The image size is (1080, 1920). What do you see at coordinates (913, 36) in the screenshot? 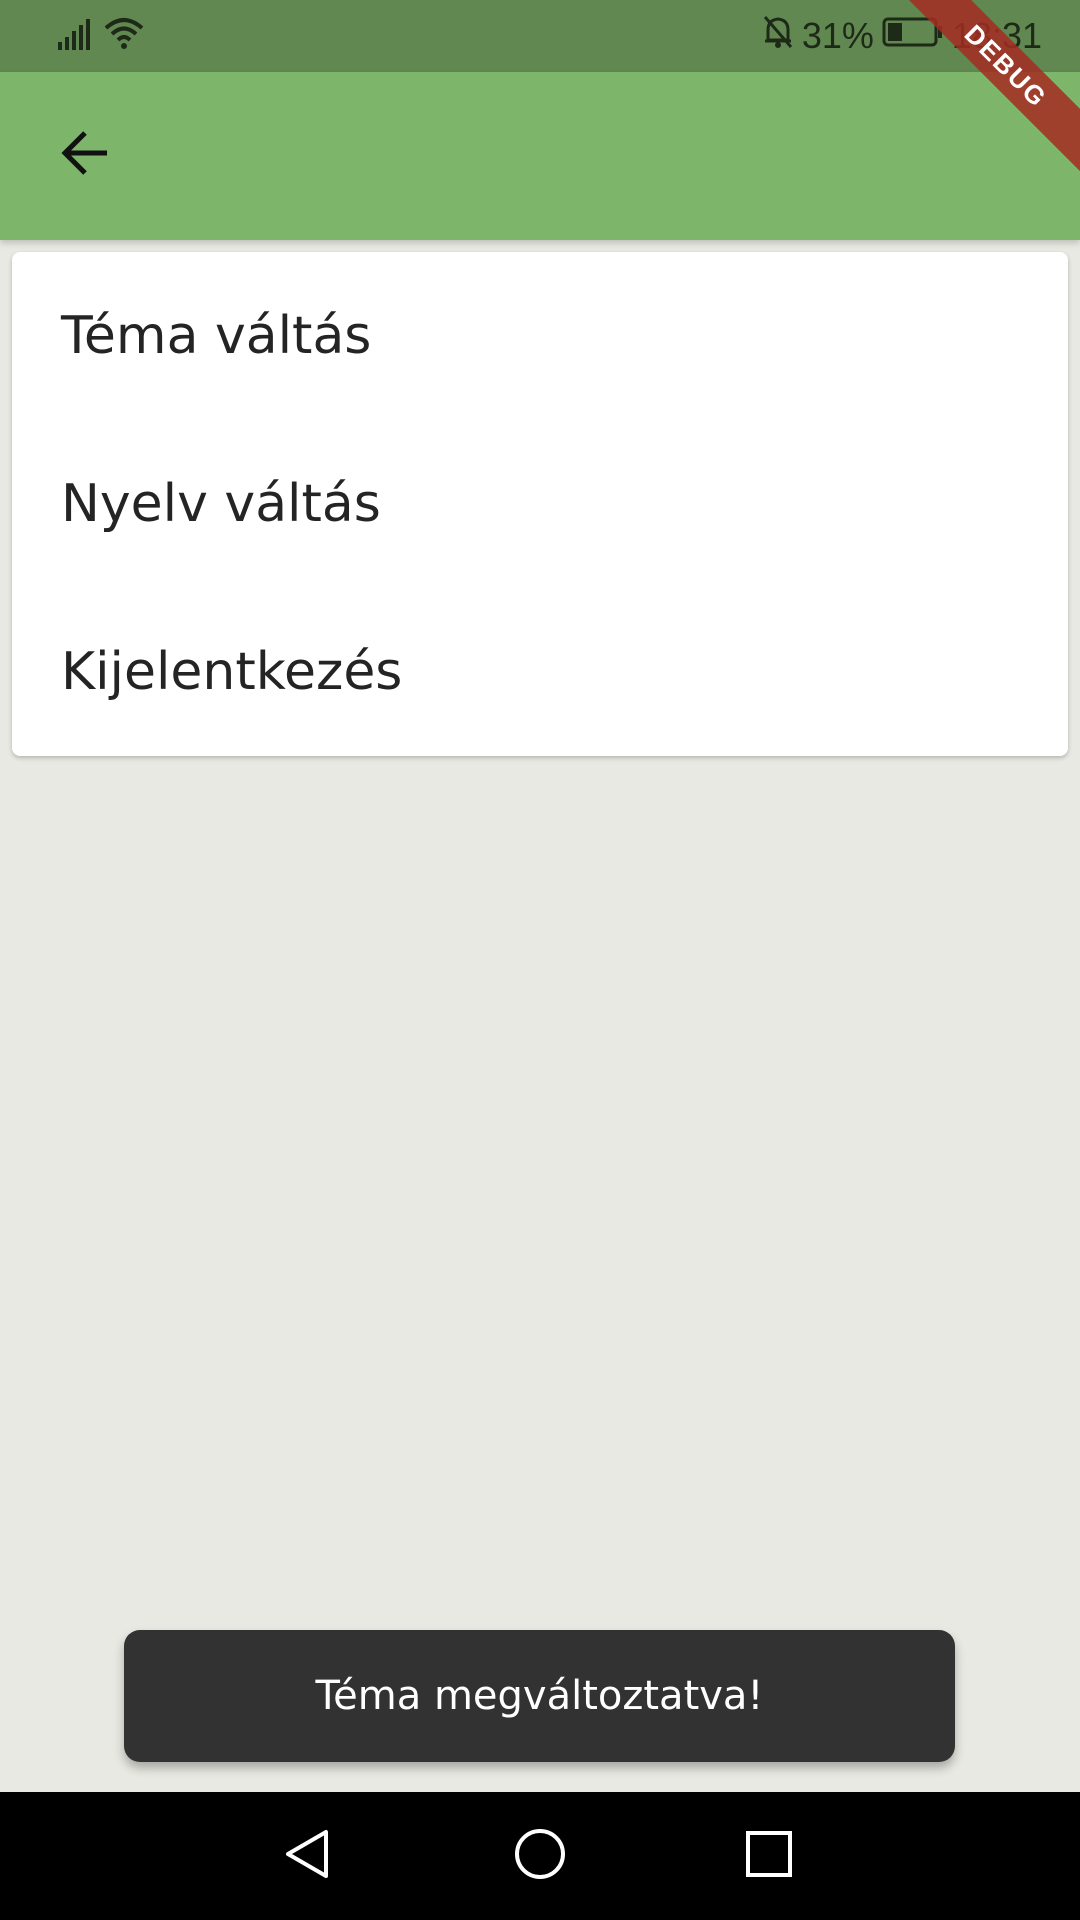
I see `battery-icon` at bounding box center [913, 36].